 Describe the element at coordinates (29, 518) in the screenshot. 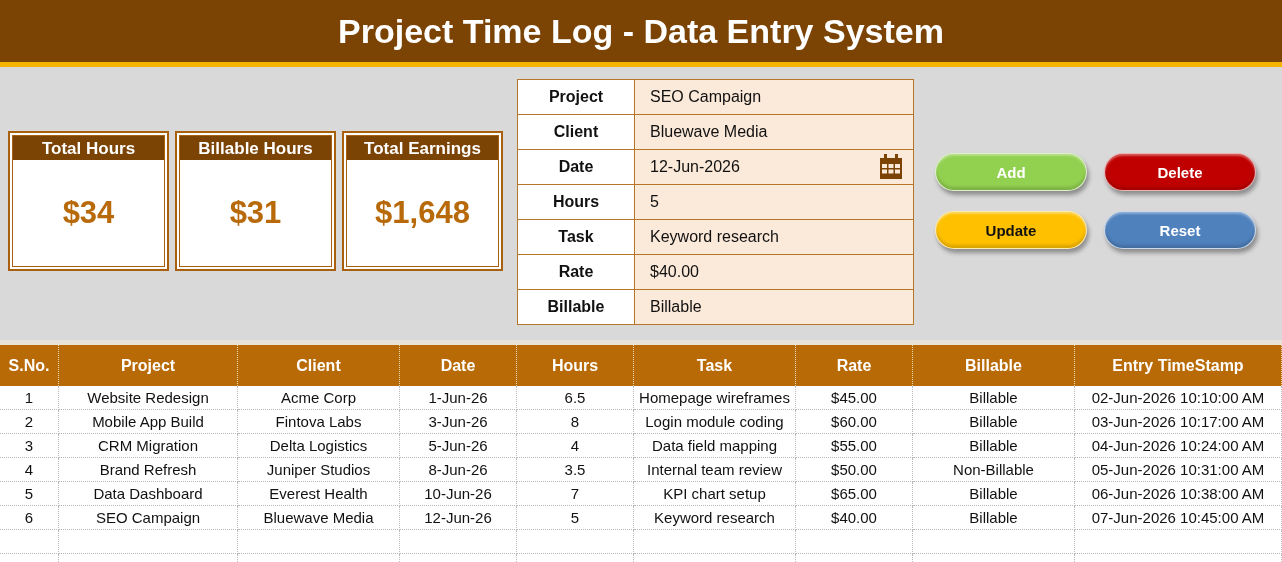

I see `table-cell: 6` at that location.